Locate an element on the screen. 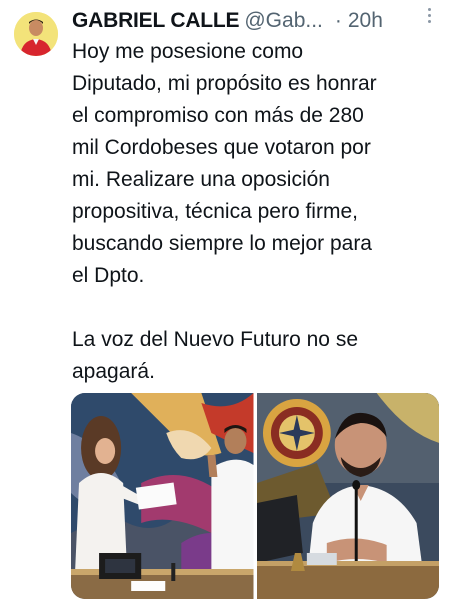 The image size is (452, 600). display-name: GABRIEL CALLE is located at coordinates (156, 21).